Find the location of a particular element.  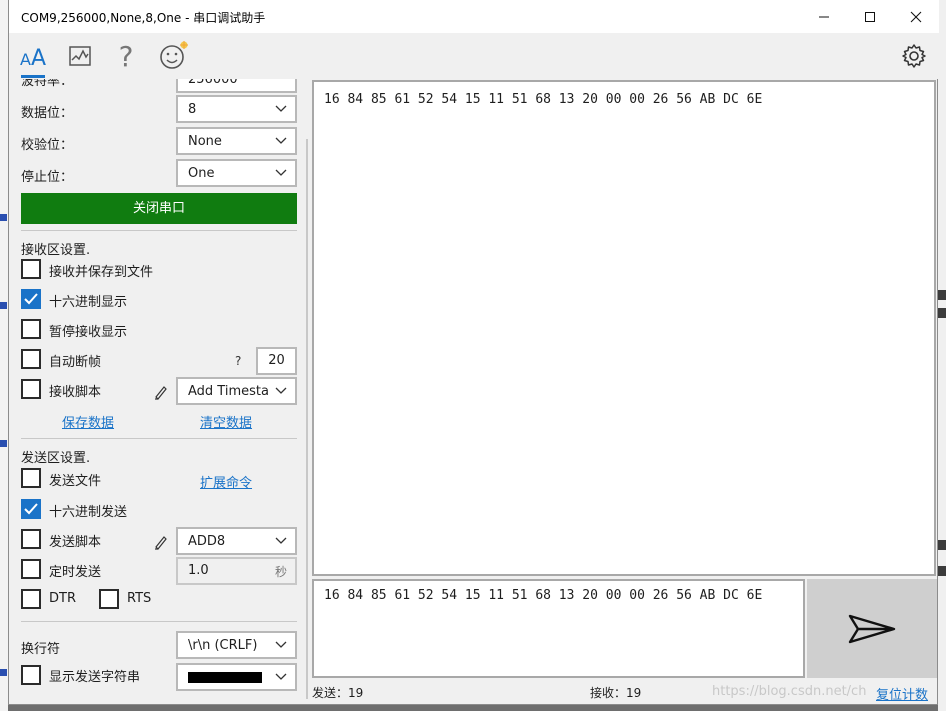

color-select is located at coordinates (236, 677).